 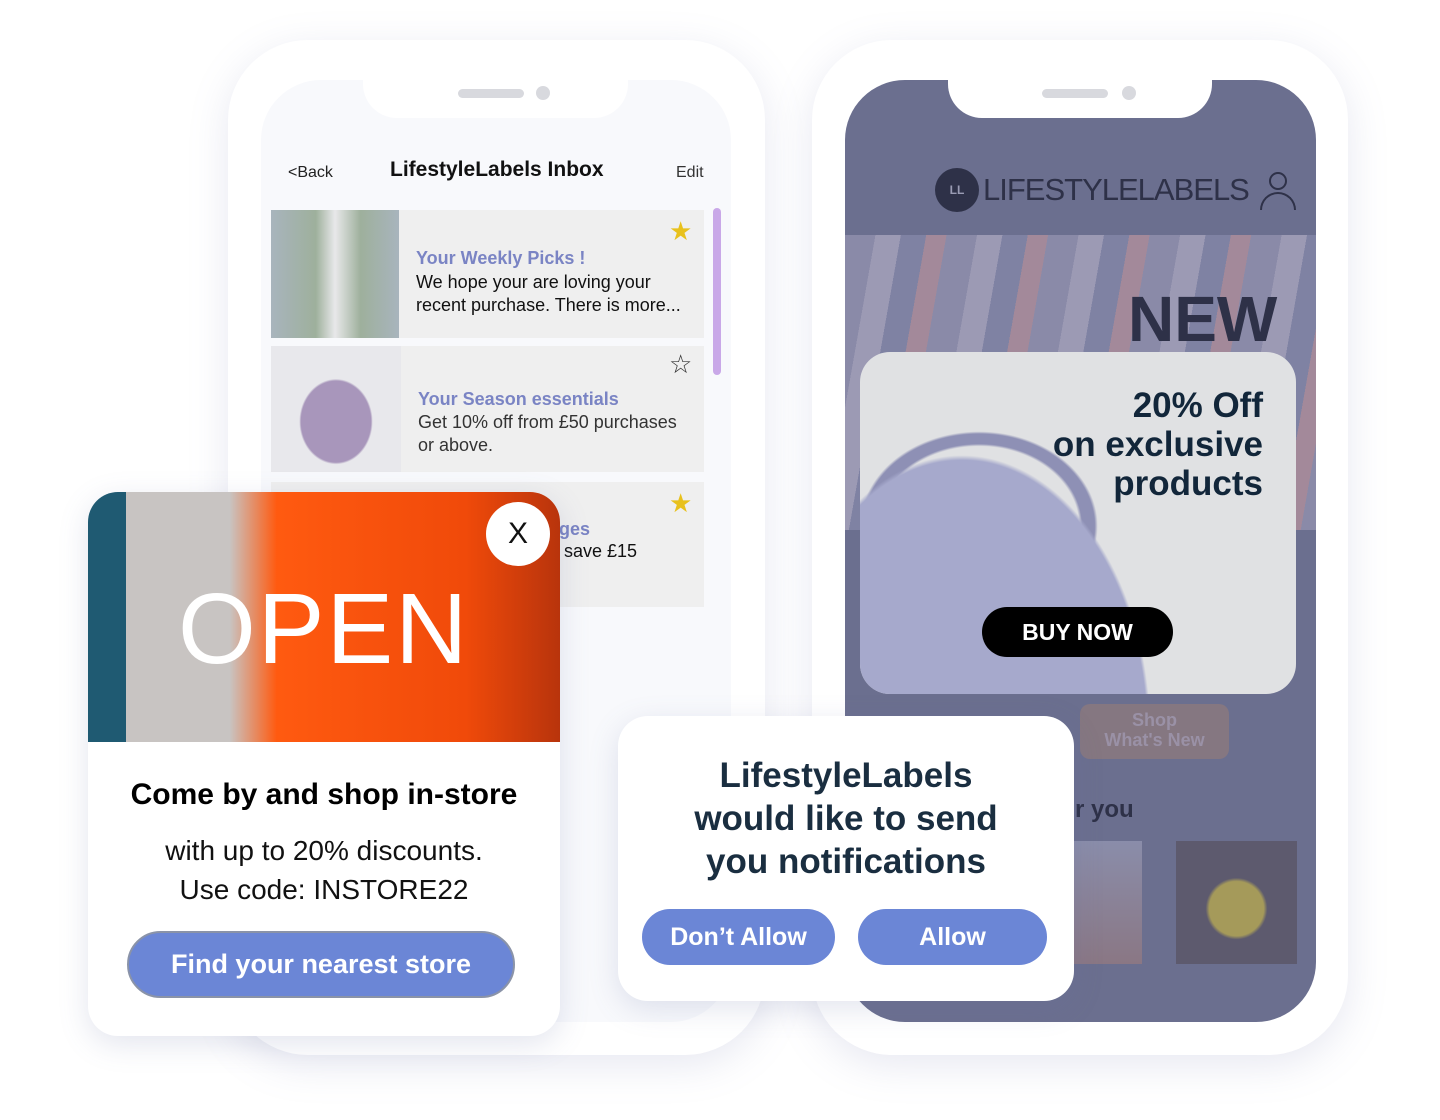 What do you see at coordinates (1197, 405) in the screenshot?
I see `offer-line: 20% Off` at bounding box center [1197, 405].